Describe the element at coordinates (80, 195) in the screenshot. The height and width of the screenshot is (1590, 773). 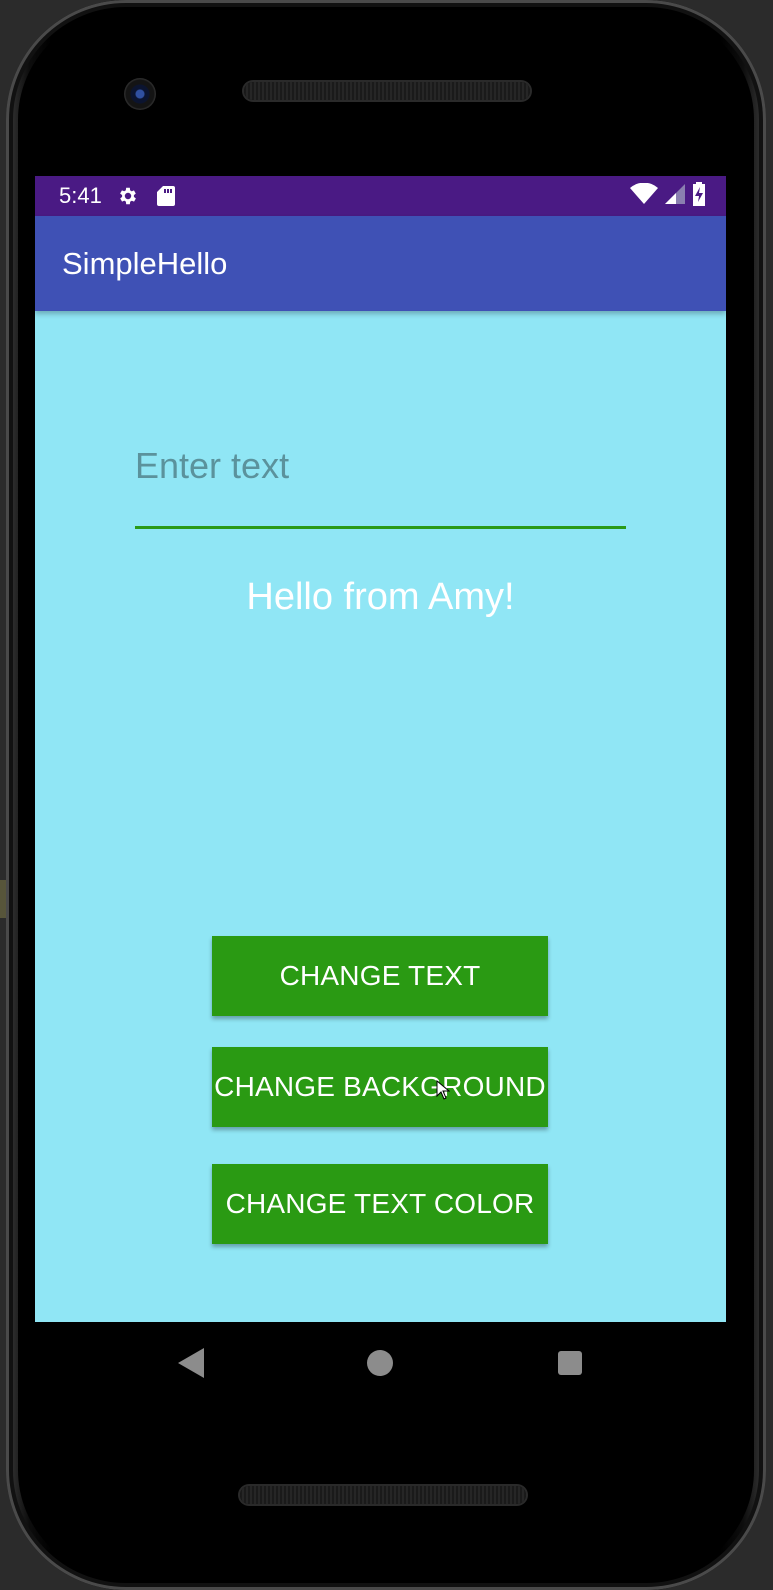
I see `status-time: 5:41` at that location.